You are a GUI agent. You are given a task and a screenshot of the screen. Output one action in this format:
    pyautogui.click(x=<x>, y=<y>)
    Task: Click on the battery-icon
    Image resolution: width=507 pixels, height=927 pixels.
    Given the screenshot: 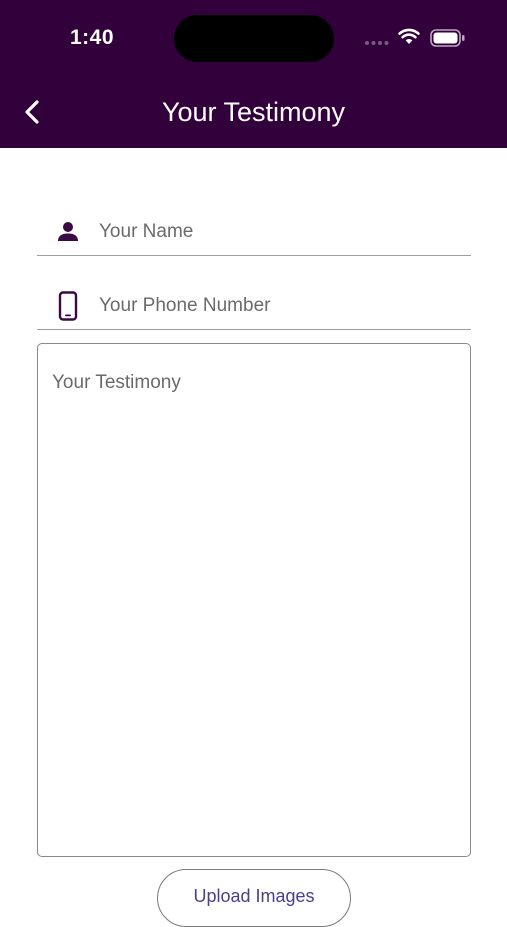 What is the action you would take?
    pyautogui.click(x=447, y=38)
    